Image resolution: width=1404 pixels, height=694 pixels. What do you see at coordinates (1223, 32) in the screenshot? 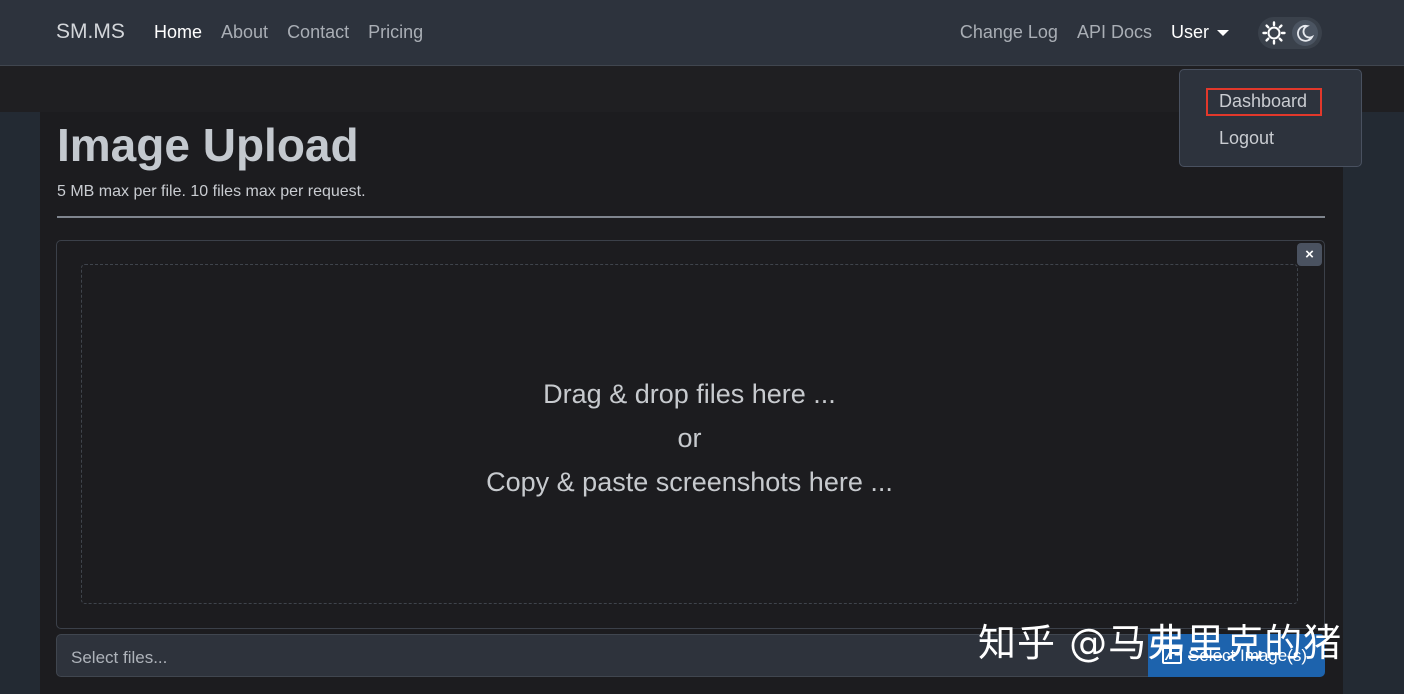
I see `caret-down-icon` at bounding box center [1223, 32].